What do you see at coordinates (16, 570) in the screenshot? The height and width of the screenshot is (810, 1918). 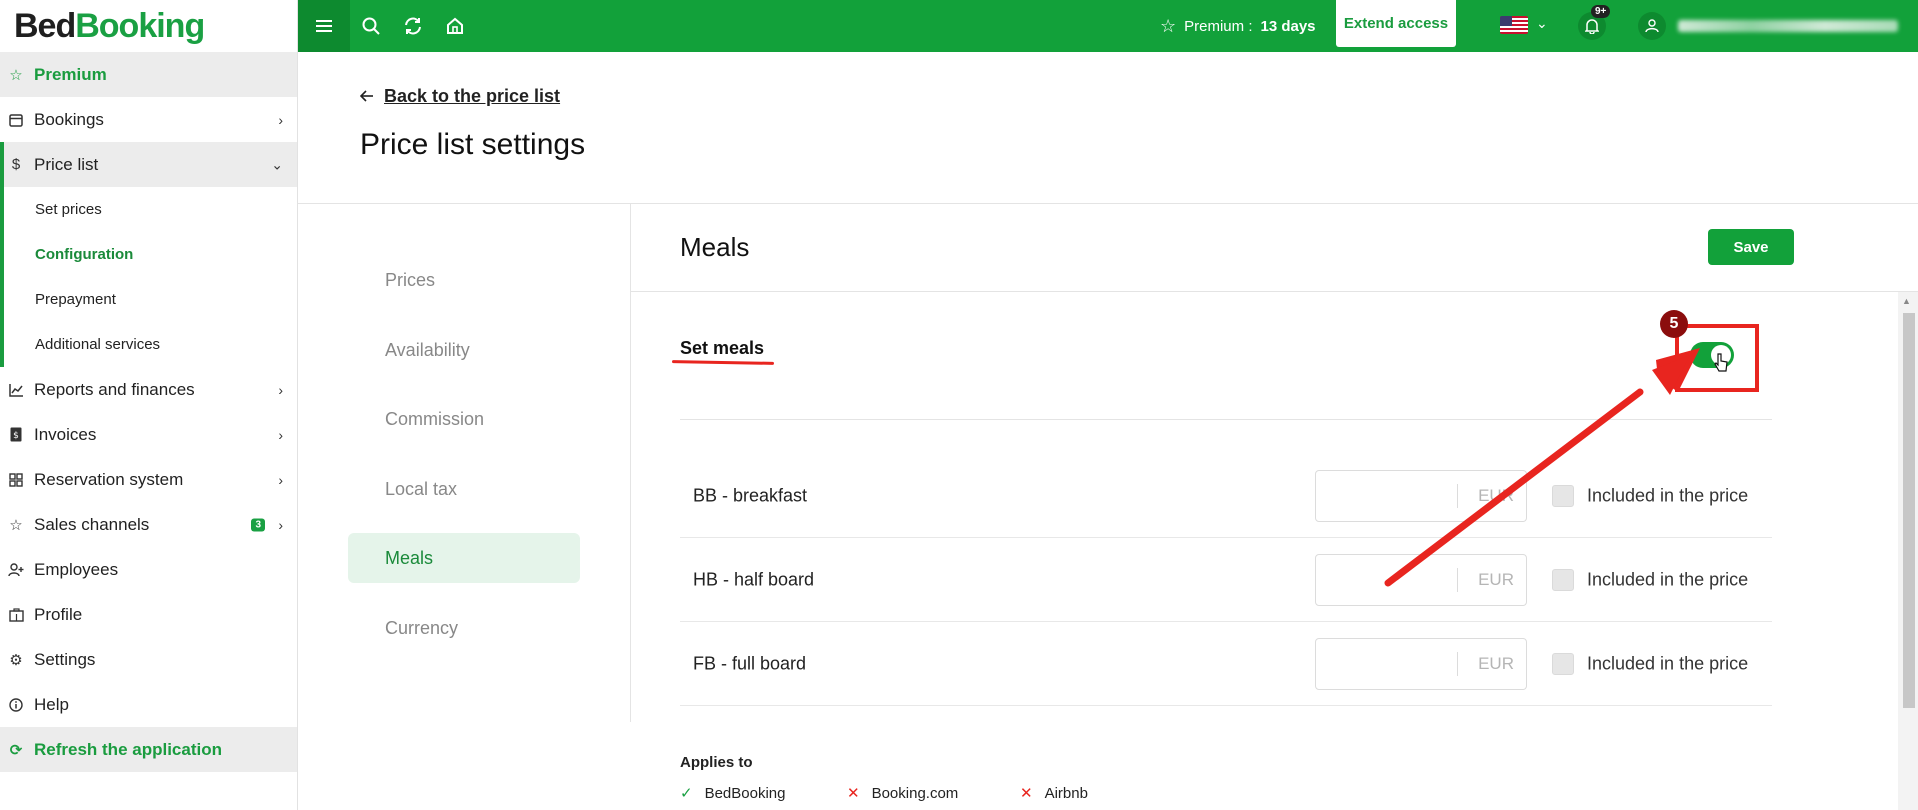 I see `user-plus-icon` at bounding box center [16, 570].